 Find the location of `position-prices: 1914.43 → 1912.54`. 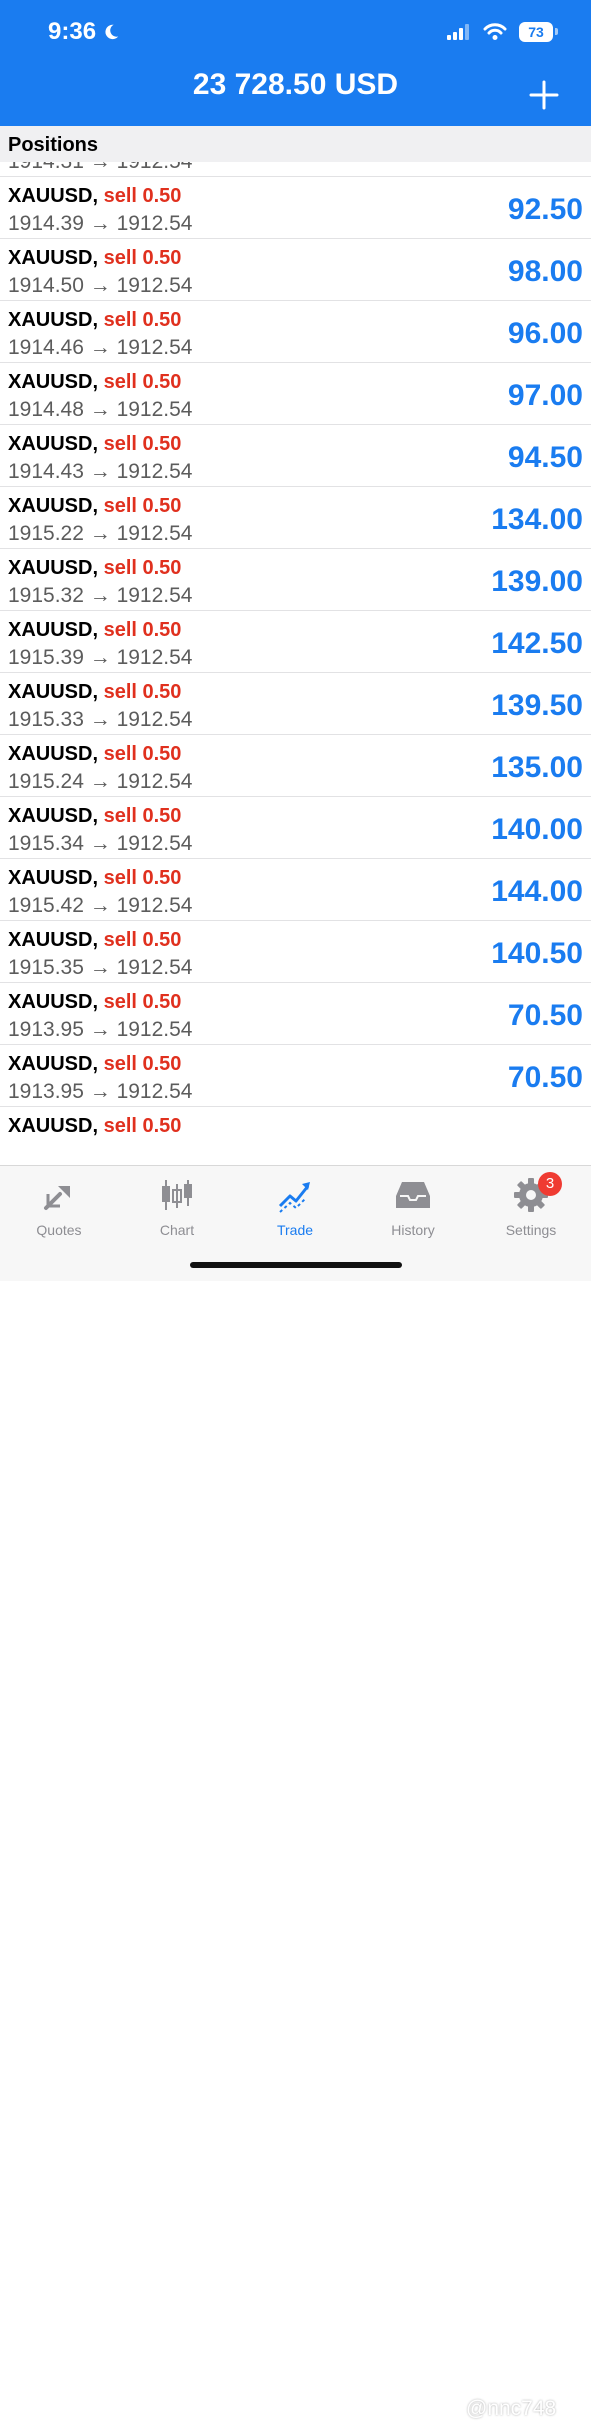

position-prices: 1914.43 → 1912.54 is located at coordinates (100, 471).